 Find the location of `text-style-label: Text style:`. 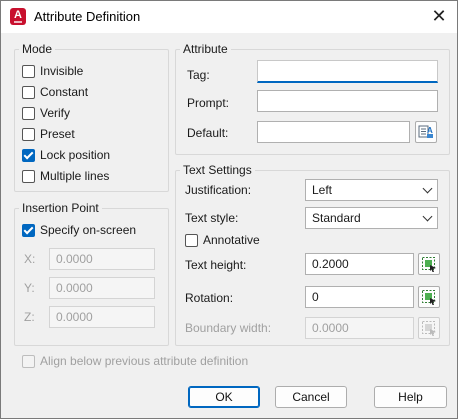

text-style-label: Text style: is located at coordinates (212, 218).